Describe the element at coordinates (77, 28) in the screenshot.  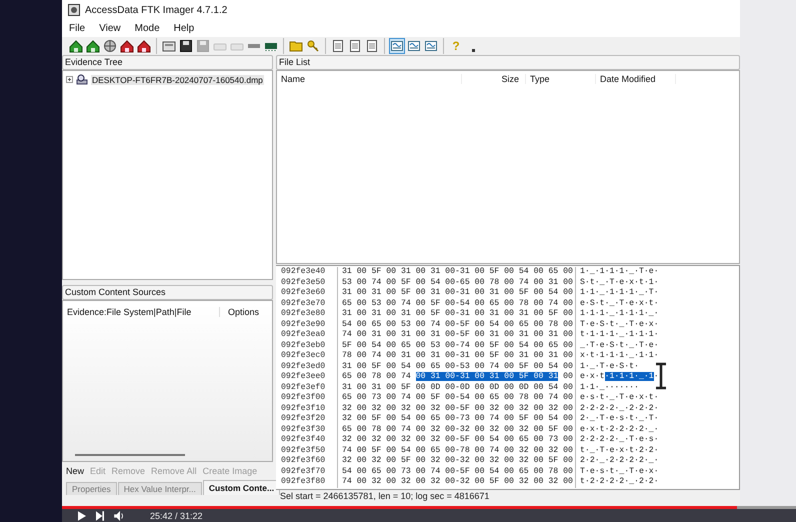
I see `menu-item: File` at that location.